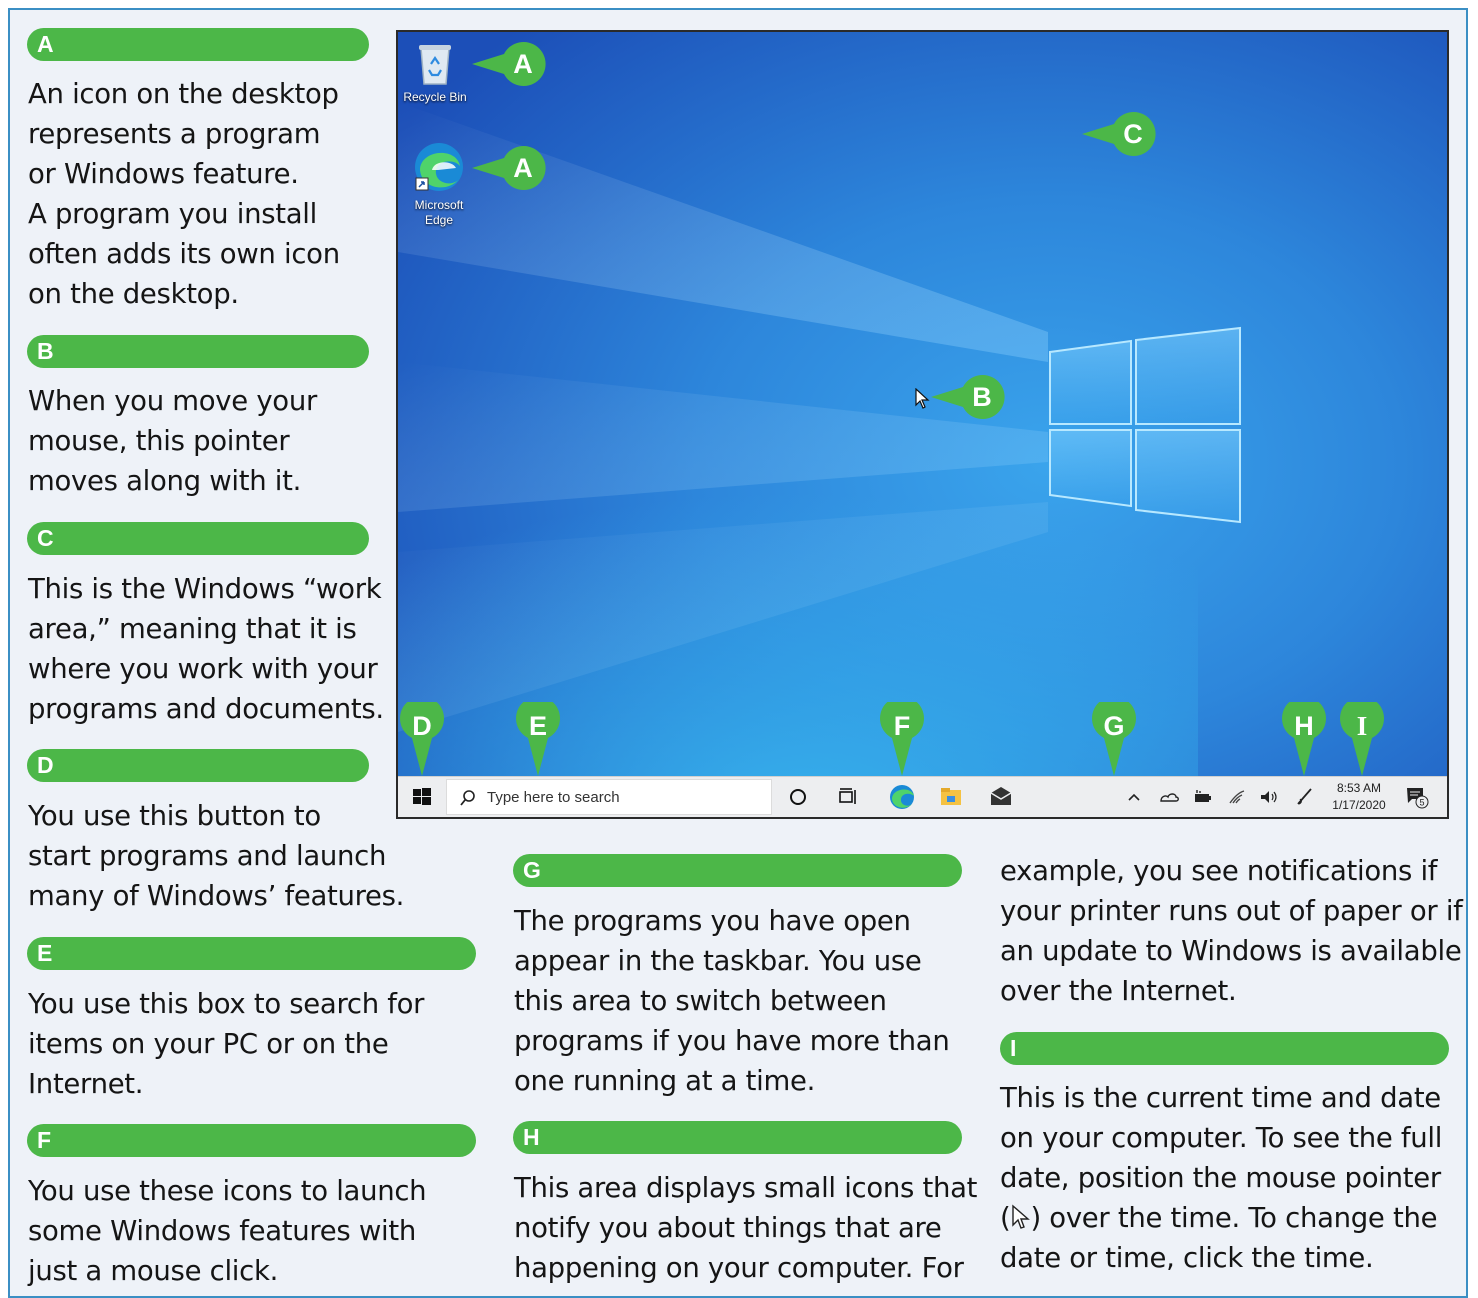 This screenshot has height=1298, width=1478. Describe the element at coordinates (1269, 797) in the screenshot. I see `volume-icon` at that location.